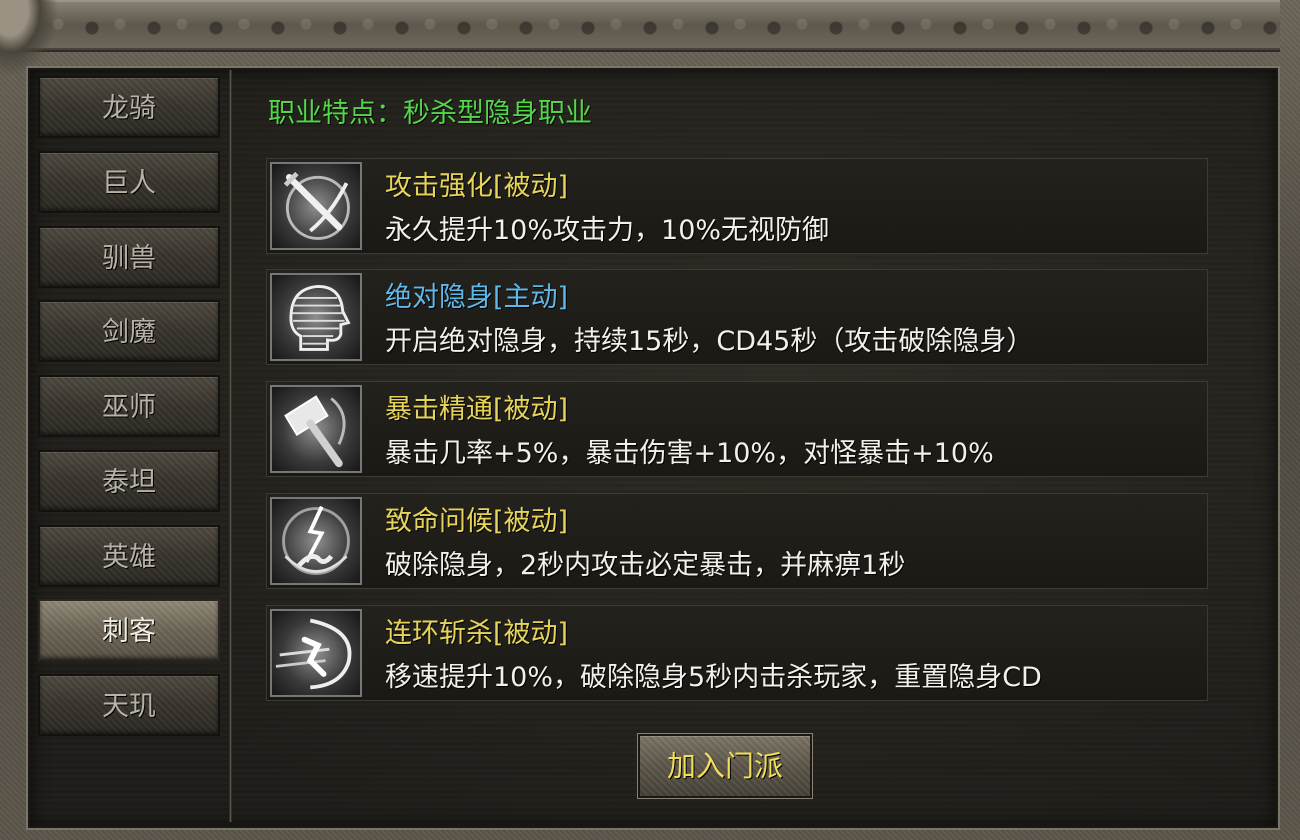 The height and width of the screenshot is (840, 1300). What do you see at coordinates (737, 541) in the screenshot?
I see `skill-row: 致命问候[被动] 破除隐身，2秒内攻击必定暴击，并麻痹1秒` at bounding box center [737, 541].